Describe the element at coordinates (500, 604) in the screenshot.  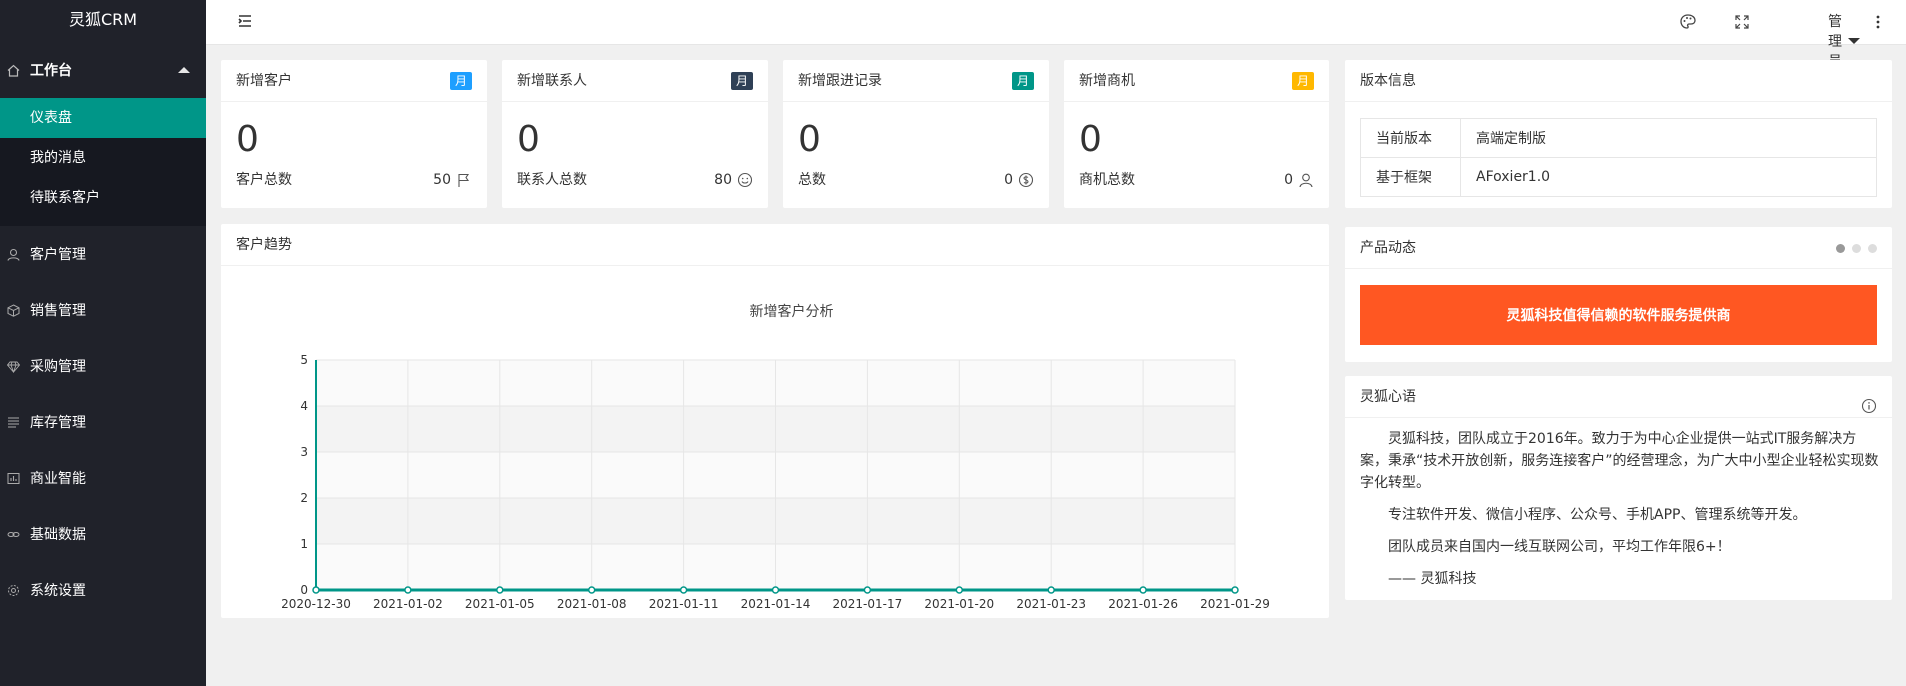
I see `x-tick-label: 2021-01-05` at that location.